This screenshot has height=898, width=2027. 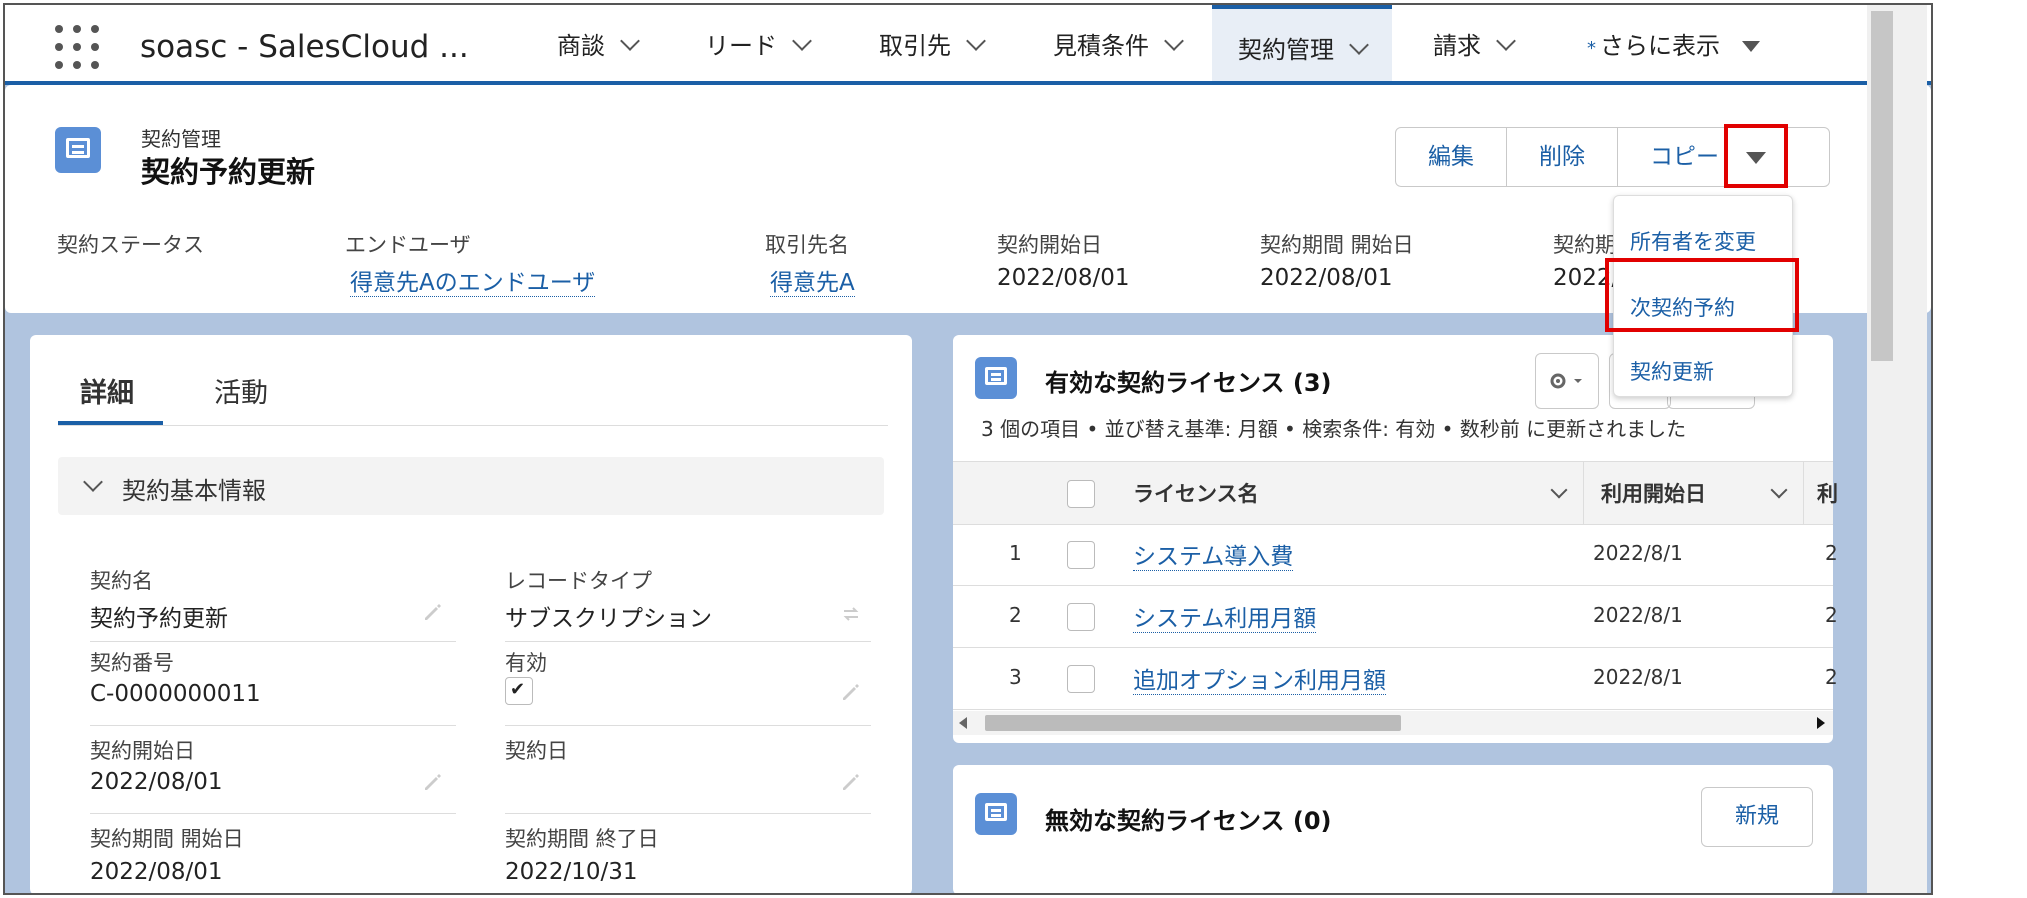 I want to click on horizontal-scrollbar, so click(x=1393, y=723).